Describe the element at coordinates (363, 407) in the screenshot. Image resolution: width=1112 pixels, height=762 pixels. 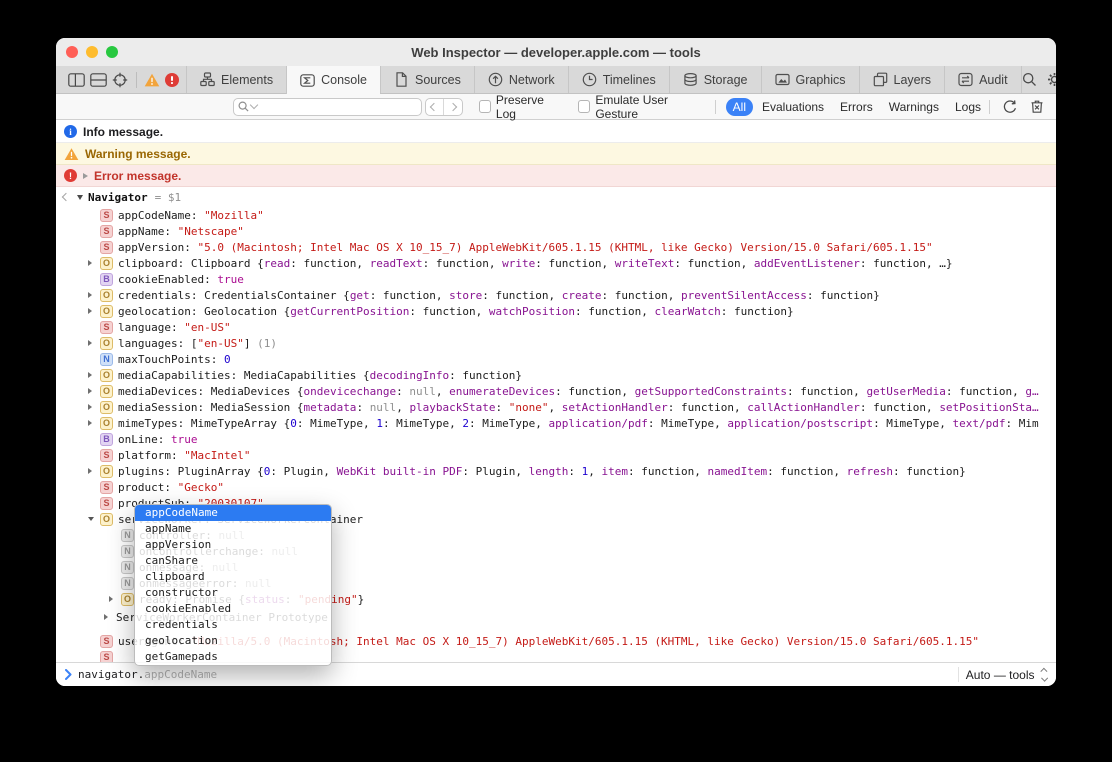
I see `property-value-segment: :` at that location.